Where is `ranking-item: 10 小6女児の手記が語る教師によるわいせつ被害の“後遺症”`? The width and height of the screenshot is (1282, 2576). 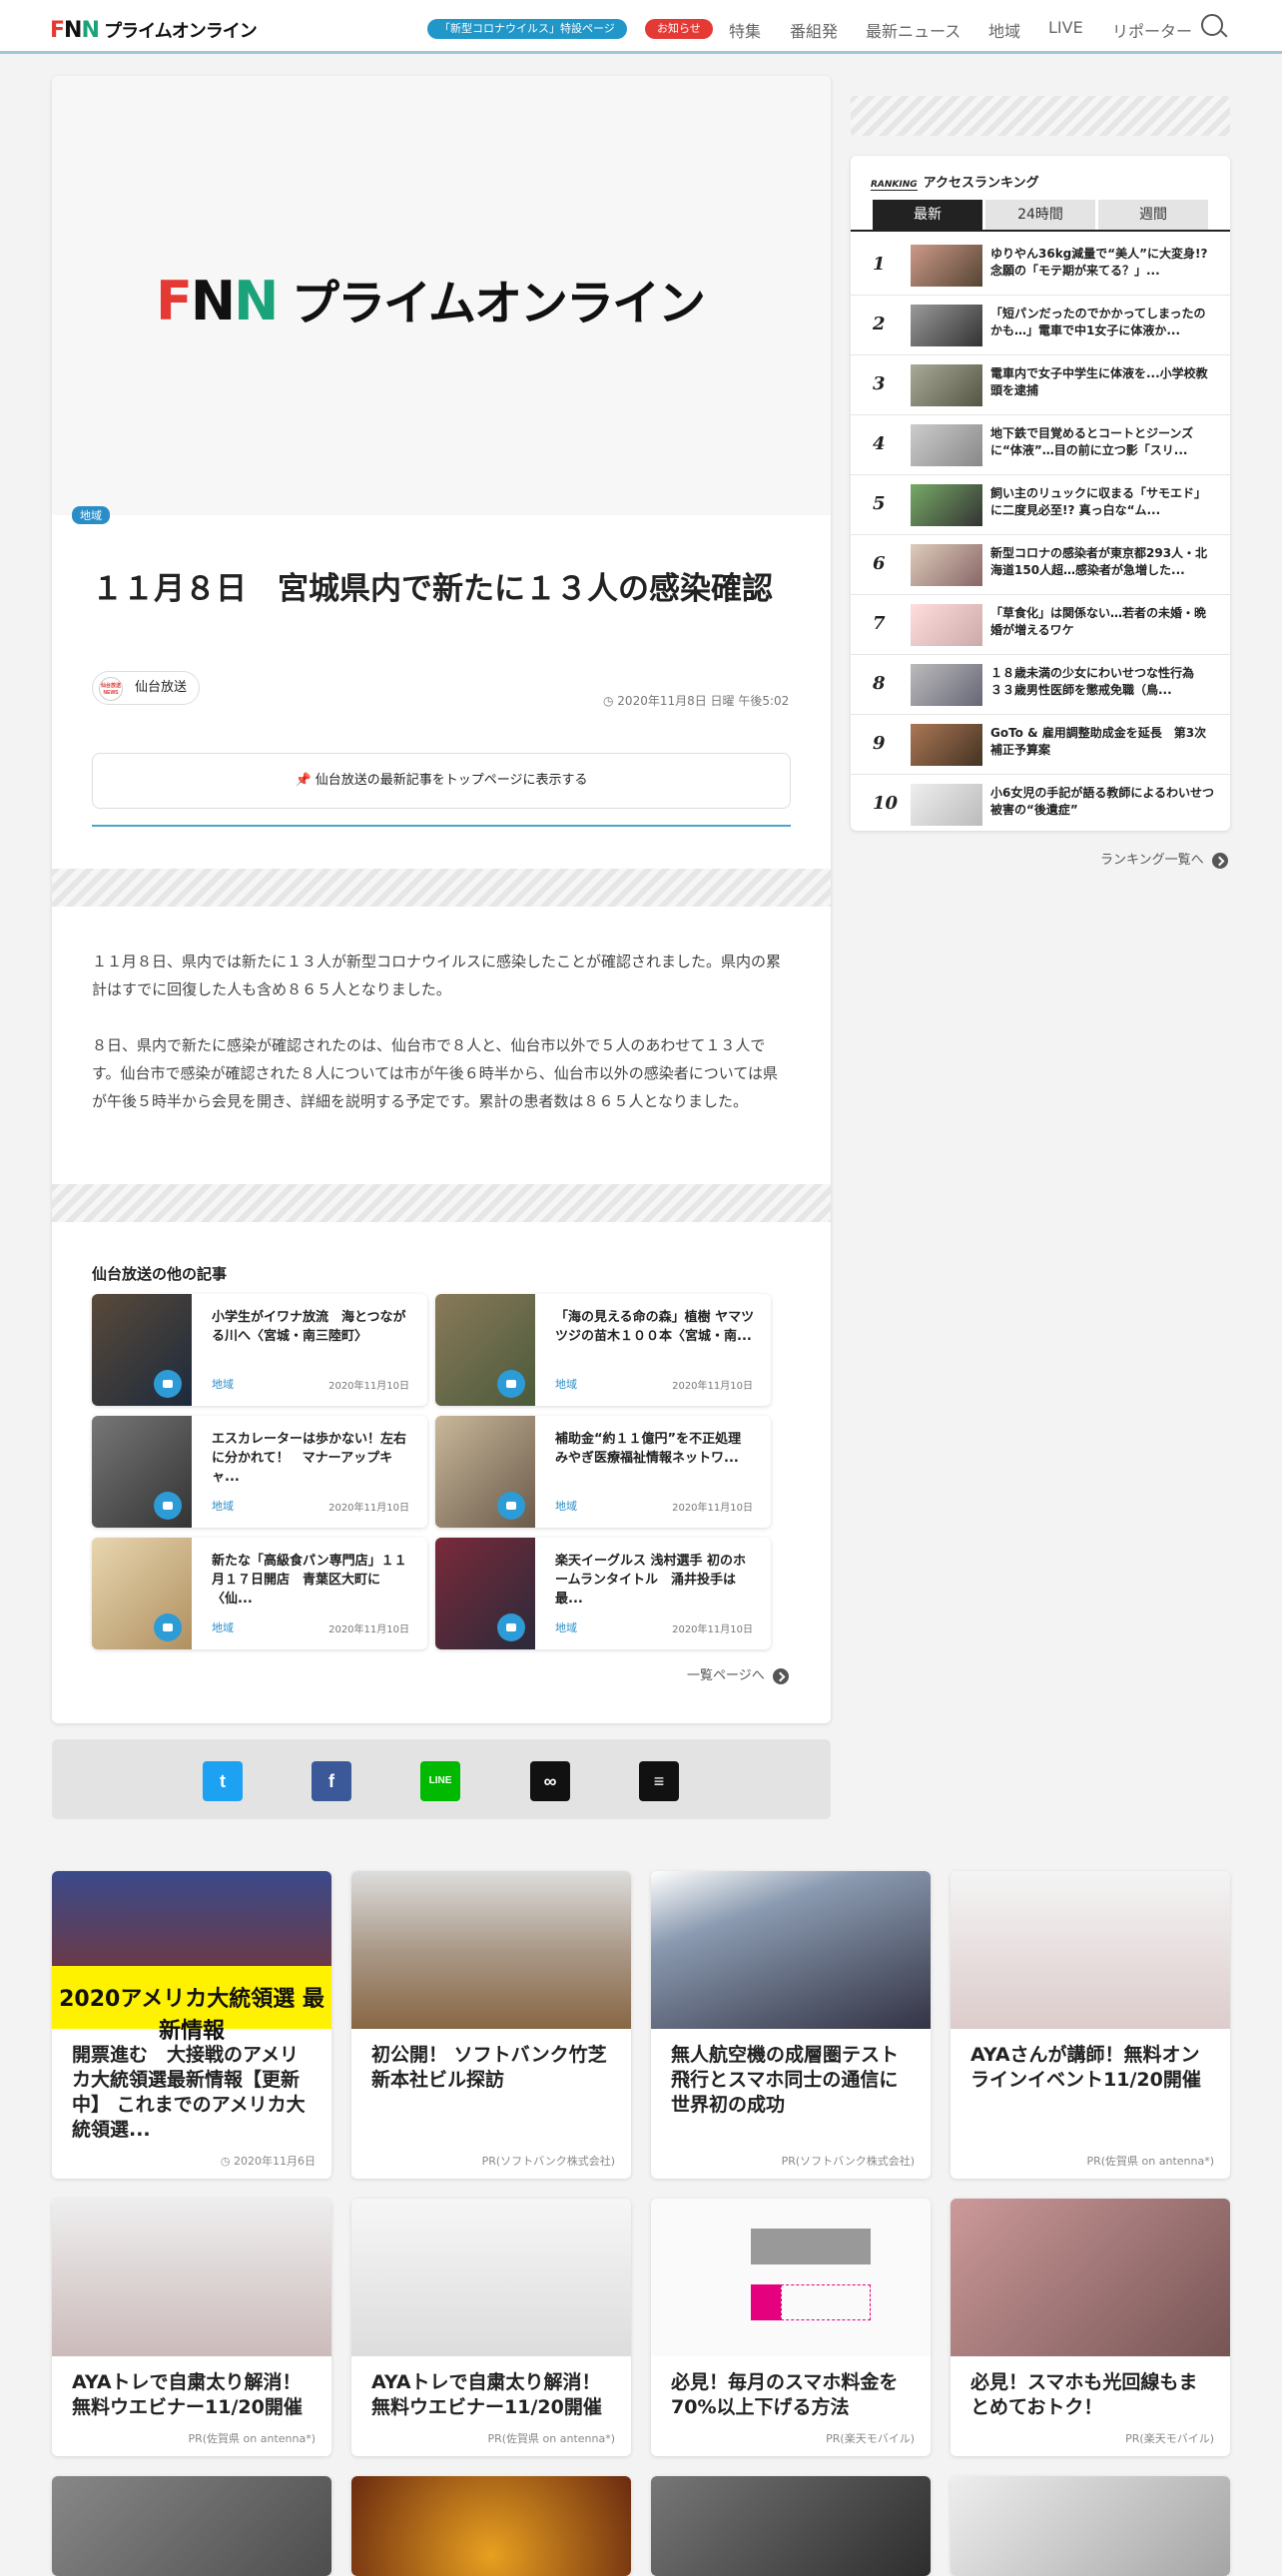
ranking-item: 10 小6女児の手記が語る教師によるわいせつ被害の“後遺症” is located at coordinates (1040, 805).